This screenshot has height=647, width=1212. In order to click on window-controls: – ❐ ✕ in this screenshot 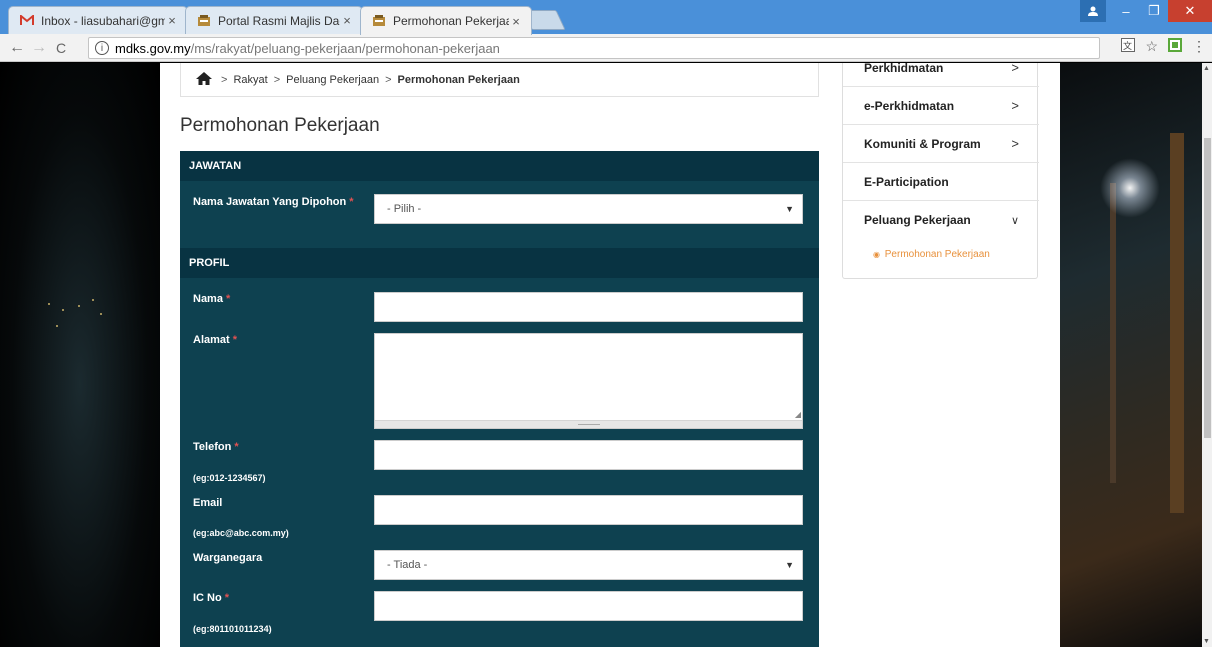, I will do `click(1146, 11)`.